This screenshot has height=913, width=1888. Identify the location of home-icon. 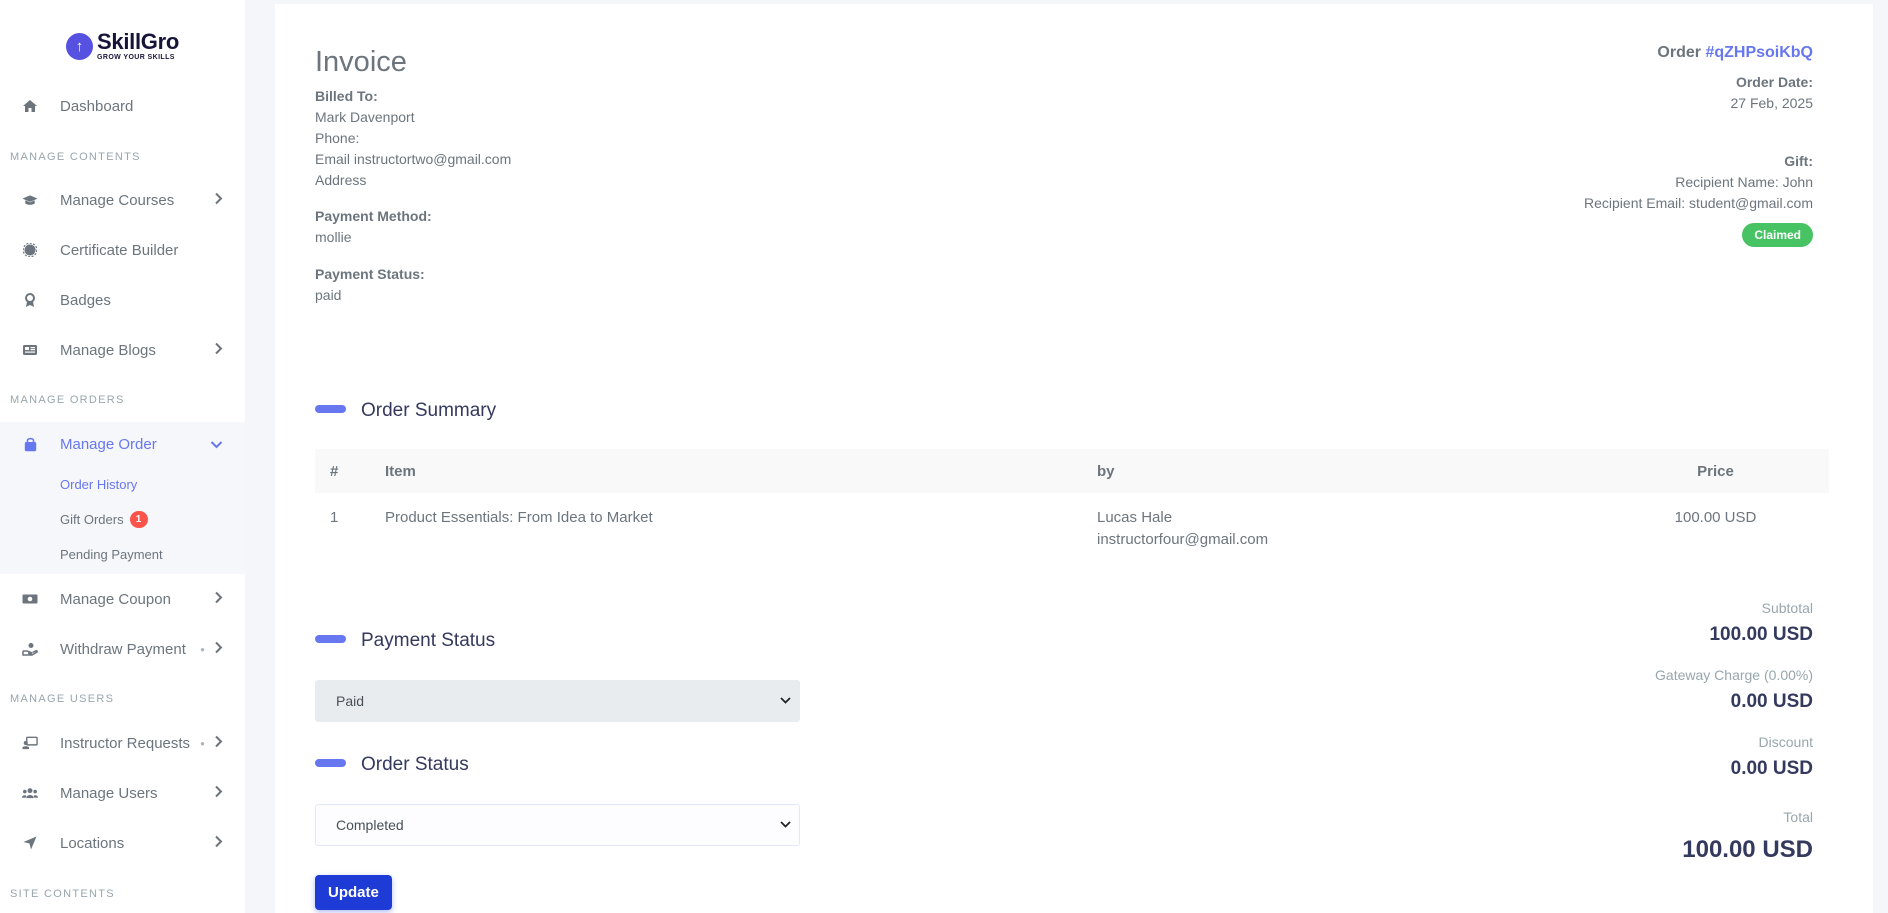
(30, 106).